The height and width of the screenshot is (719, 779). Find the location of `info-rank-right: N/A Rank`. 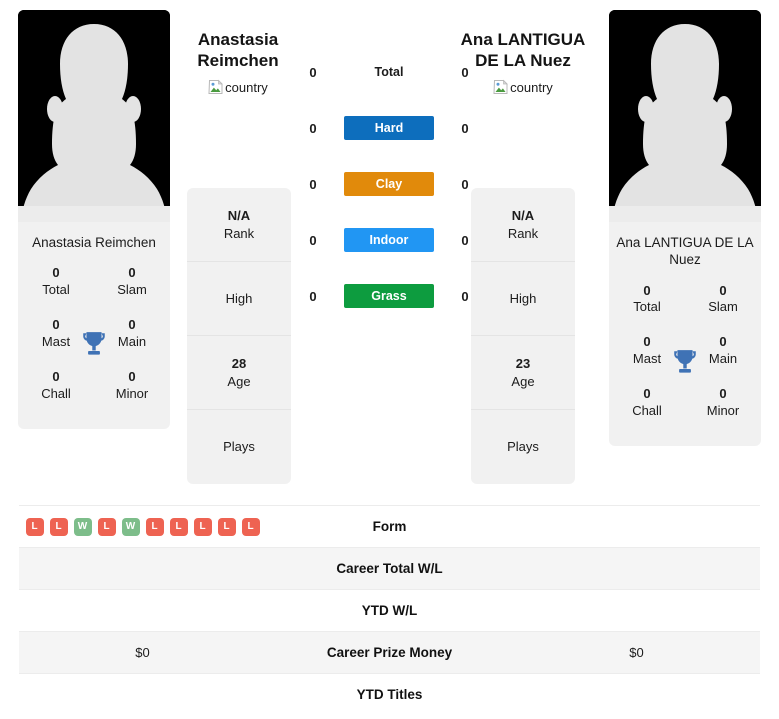

info-rank-right: N/A Rank is located at coordinates (523, 225).